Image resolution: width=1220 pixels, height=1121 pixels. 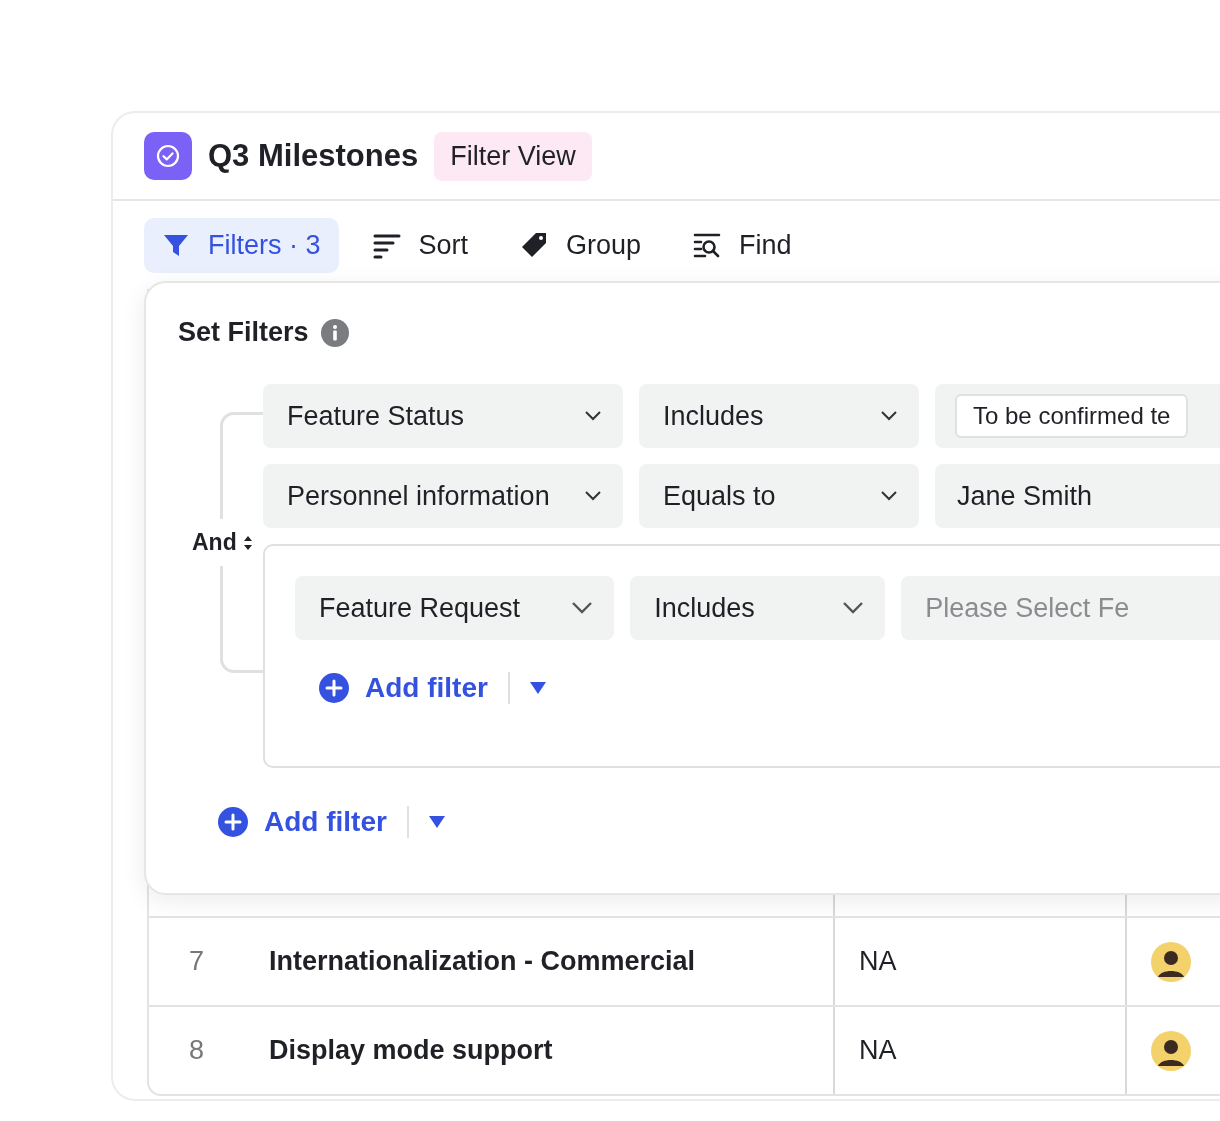 What do you see at coordinates (241, 245) in the screenshot?
I see `filter-button: Filters · 3` at bounding box center [241, 245].